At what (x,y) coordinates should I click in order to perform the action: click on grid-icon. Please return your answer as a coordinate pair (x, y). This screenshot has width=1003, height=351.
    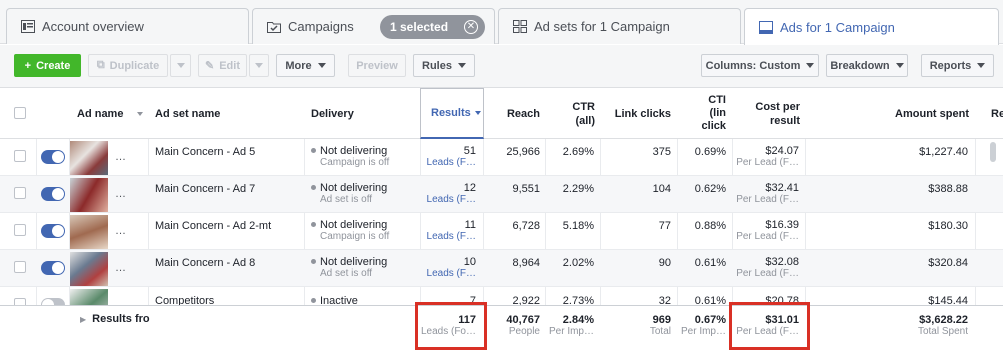
    Looking at the image, I should click on (520, 26).